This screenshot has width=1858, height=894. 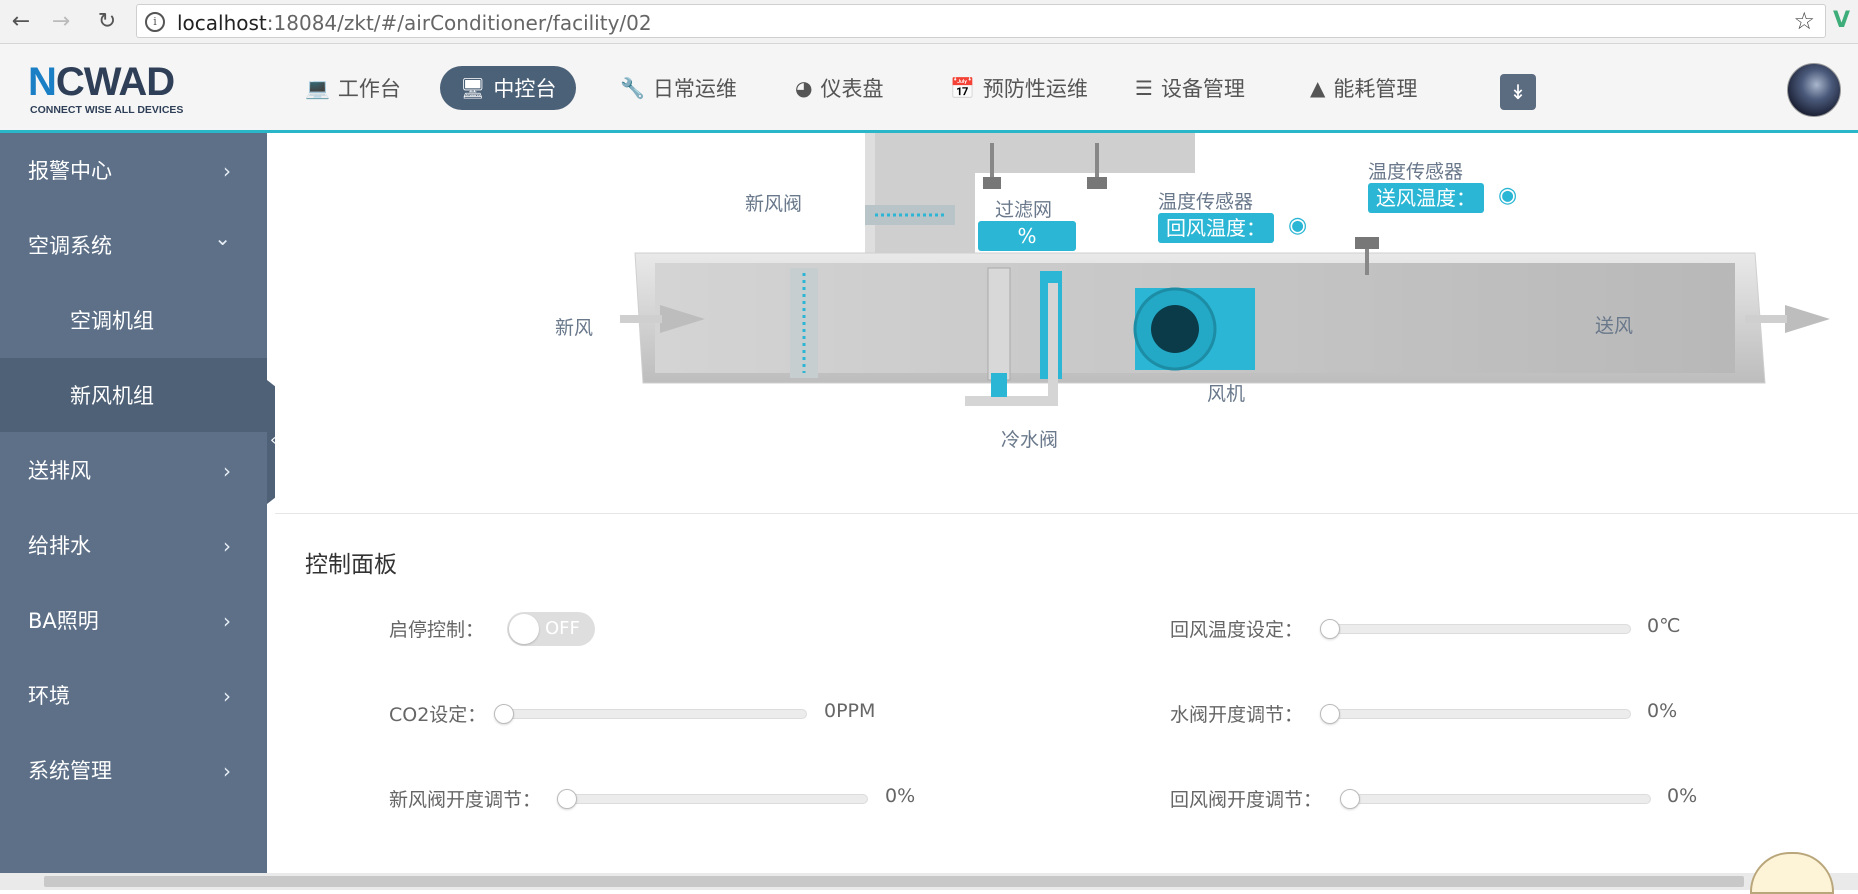 What do you see at coordinates (567, 799) in the screenshot?
I see `fresh-valve-slider-handle` at bounding box center [567, 799].